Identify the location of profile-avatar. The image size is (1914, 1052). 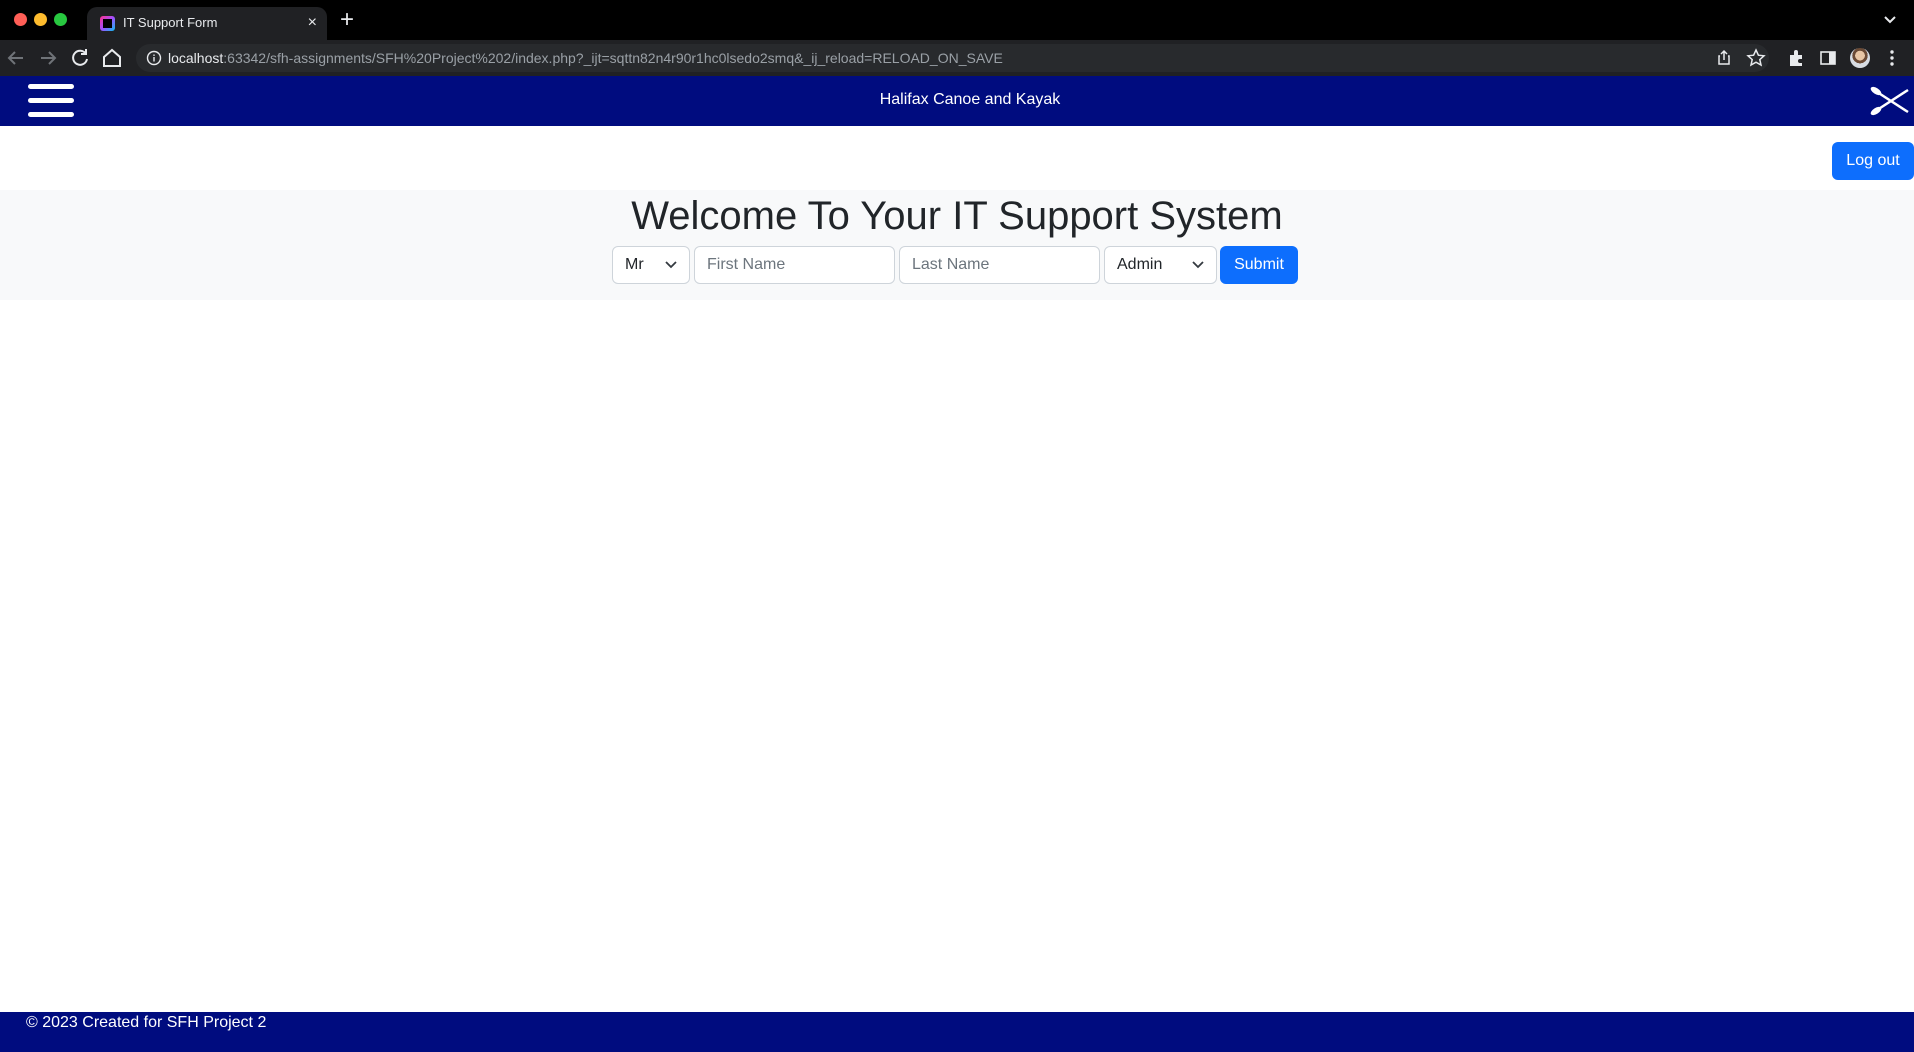
(1860, 58).